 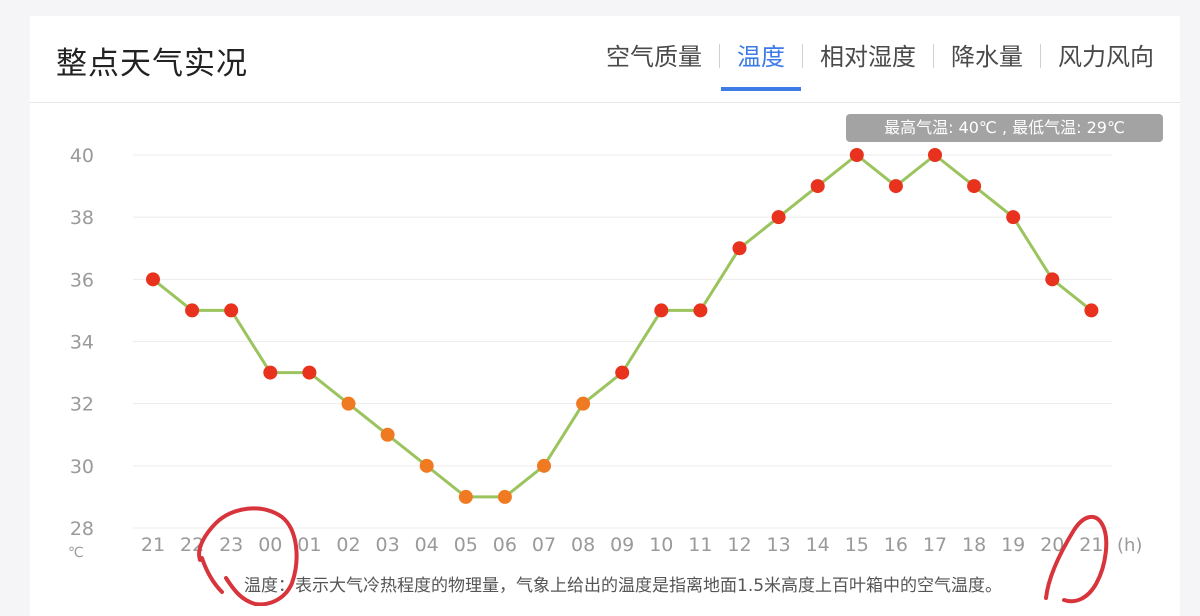 I want to click on x-tick-label: 14, so click(x=818, y=545).